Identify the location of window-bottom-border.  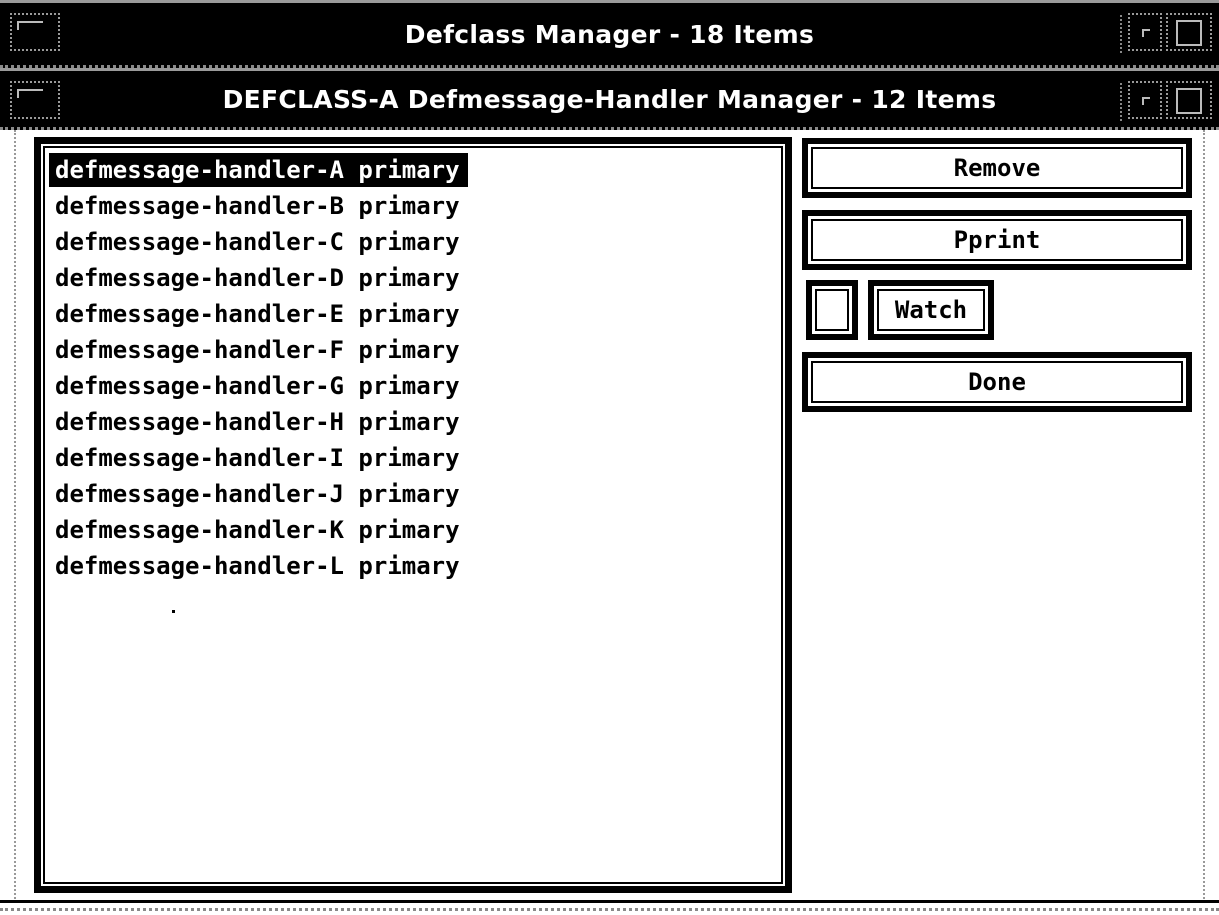
(609, 907).